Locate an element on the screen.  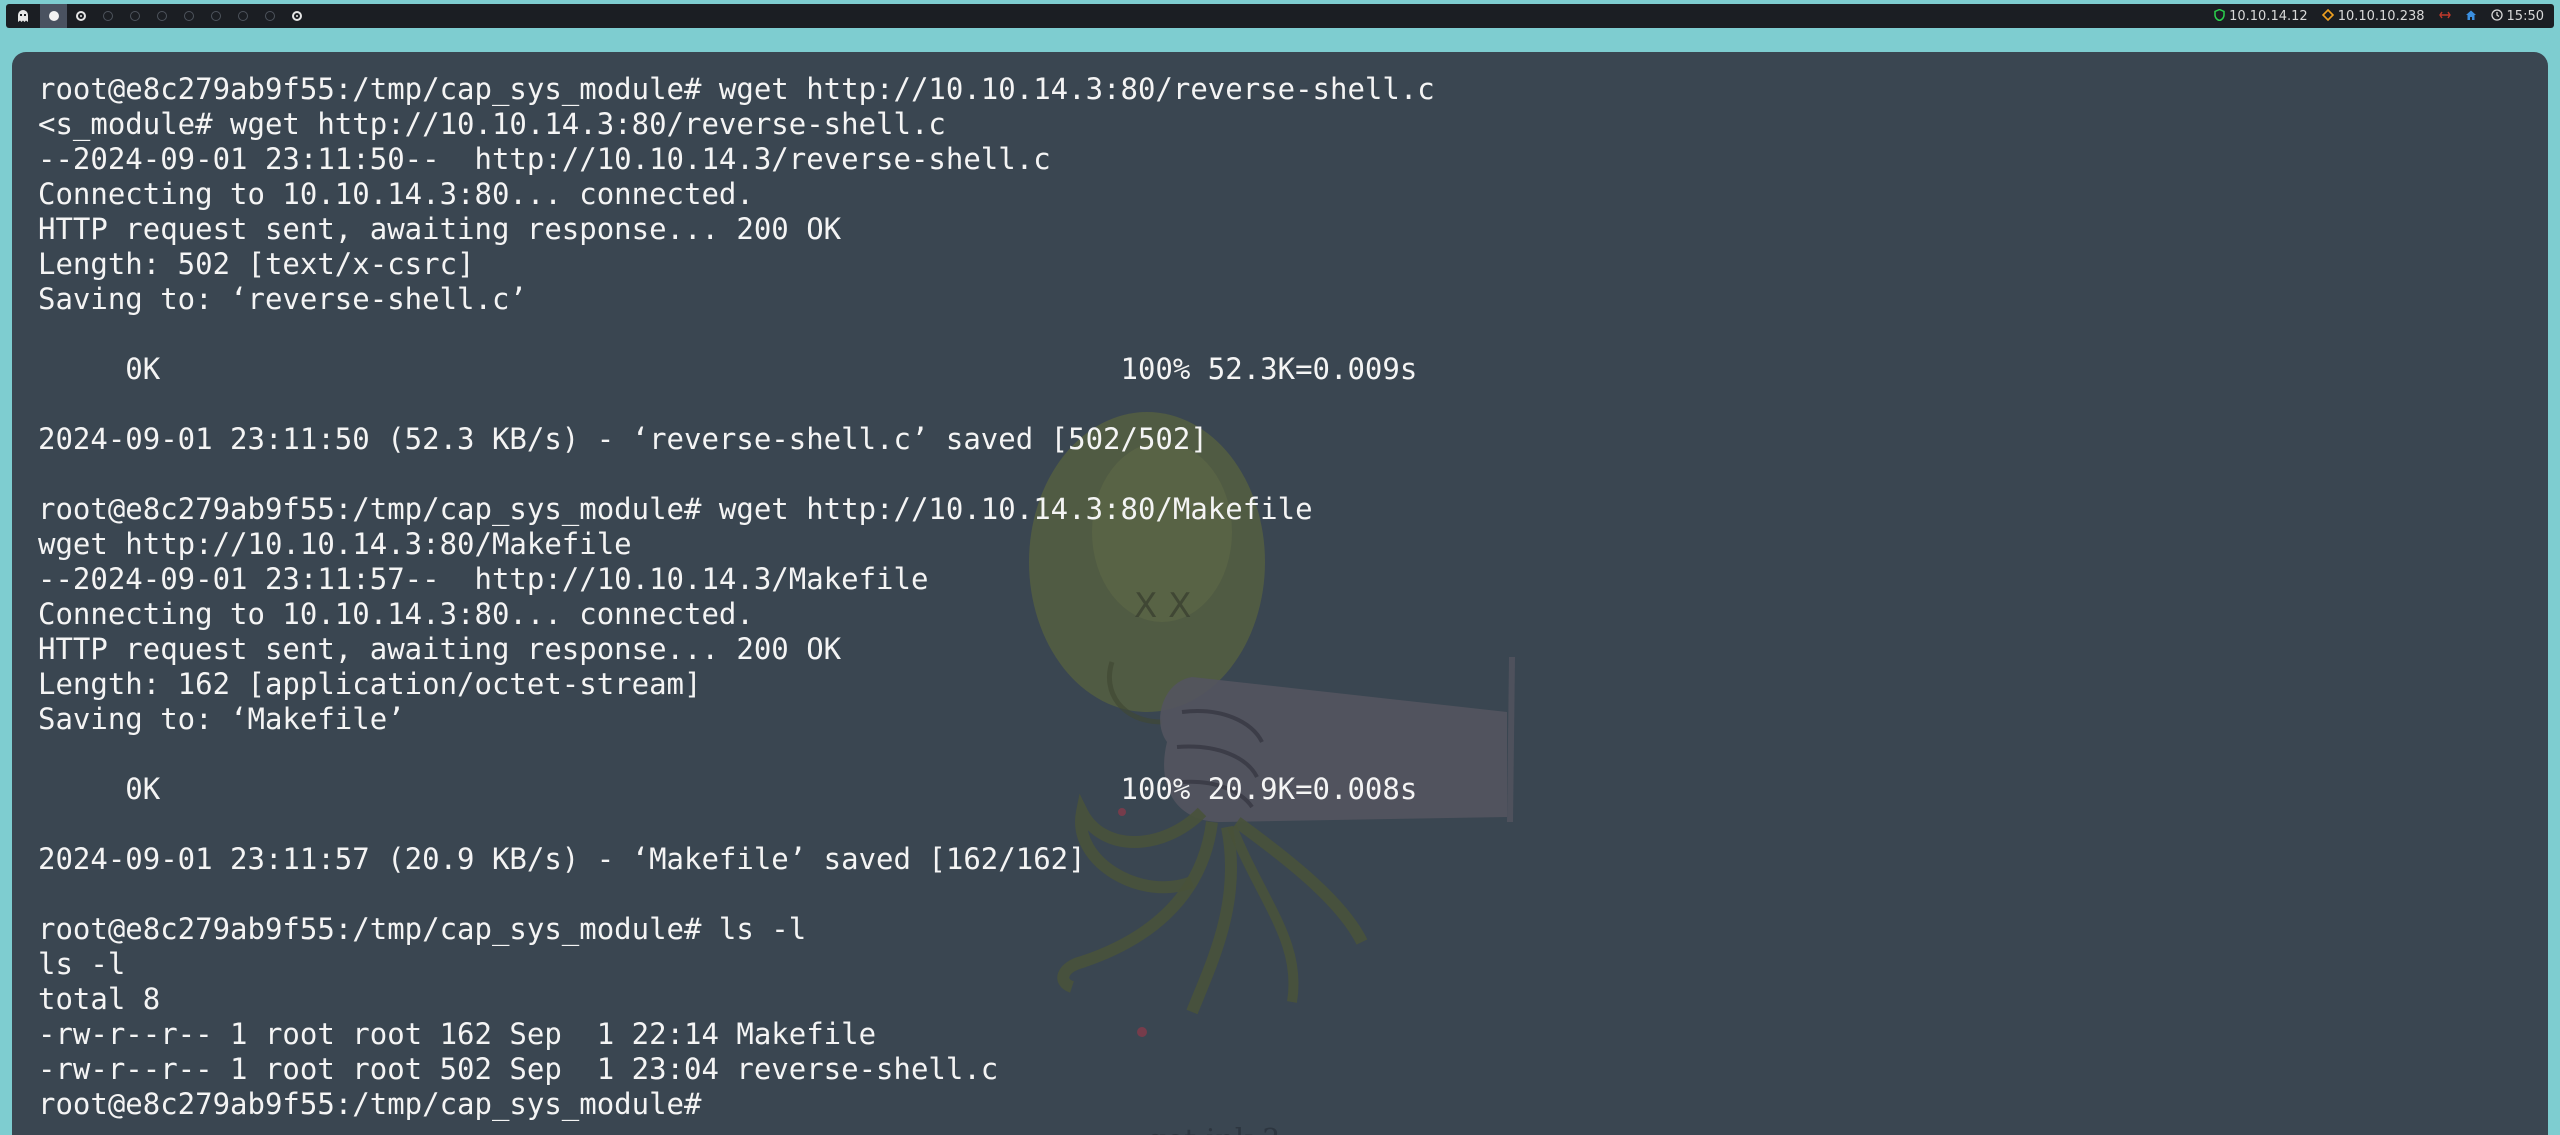
workspace-6-button is located at coordinates (188, 16).